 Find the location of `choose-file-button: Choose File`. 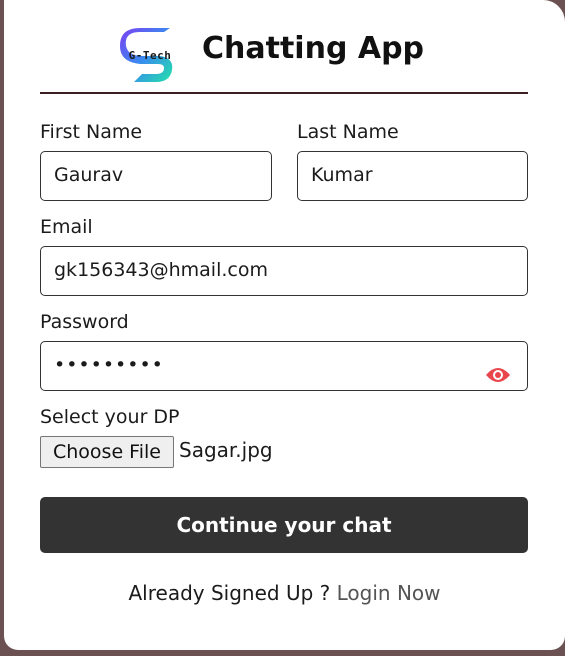

choose-file-button: Choose File is located at coordinates (107, 452).